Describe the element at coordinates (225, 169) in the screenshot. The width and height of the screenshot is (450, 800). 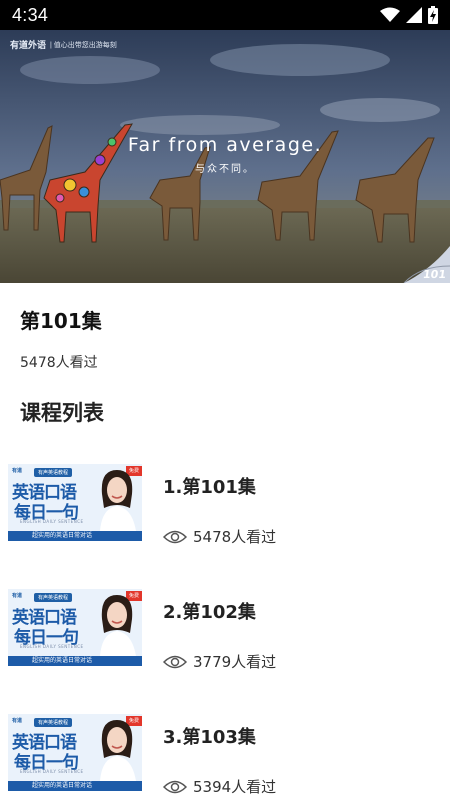
I see `banner-subheadline: 与众不同。` at that location.